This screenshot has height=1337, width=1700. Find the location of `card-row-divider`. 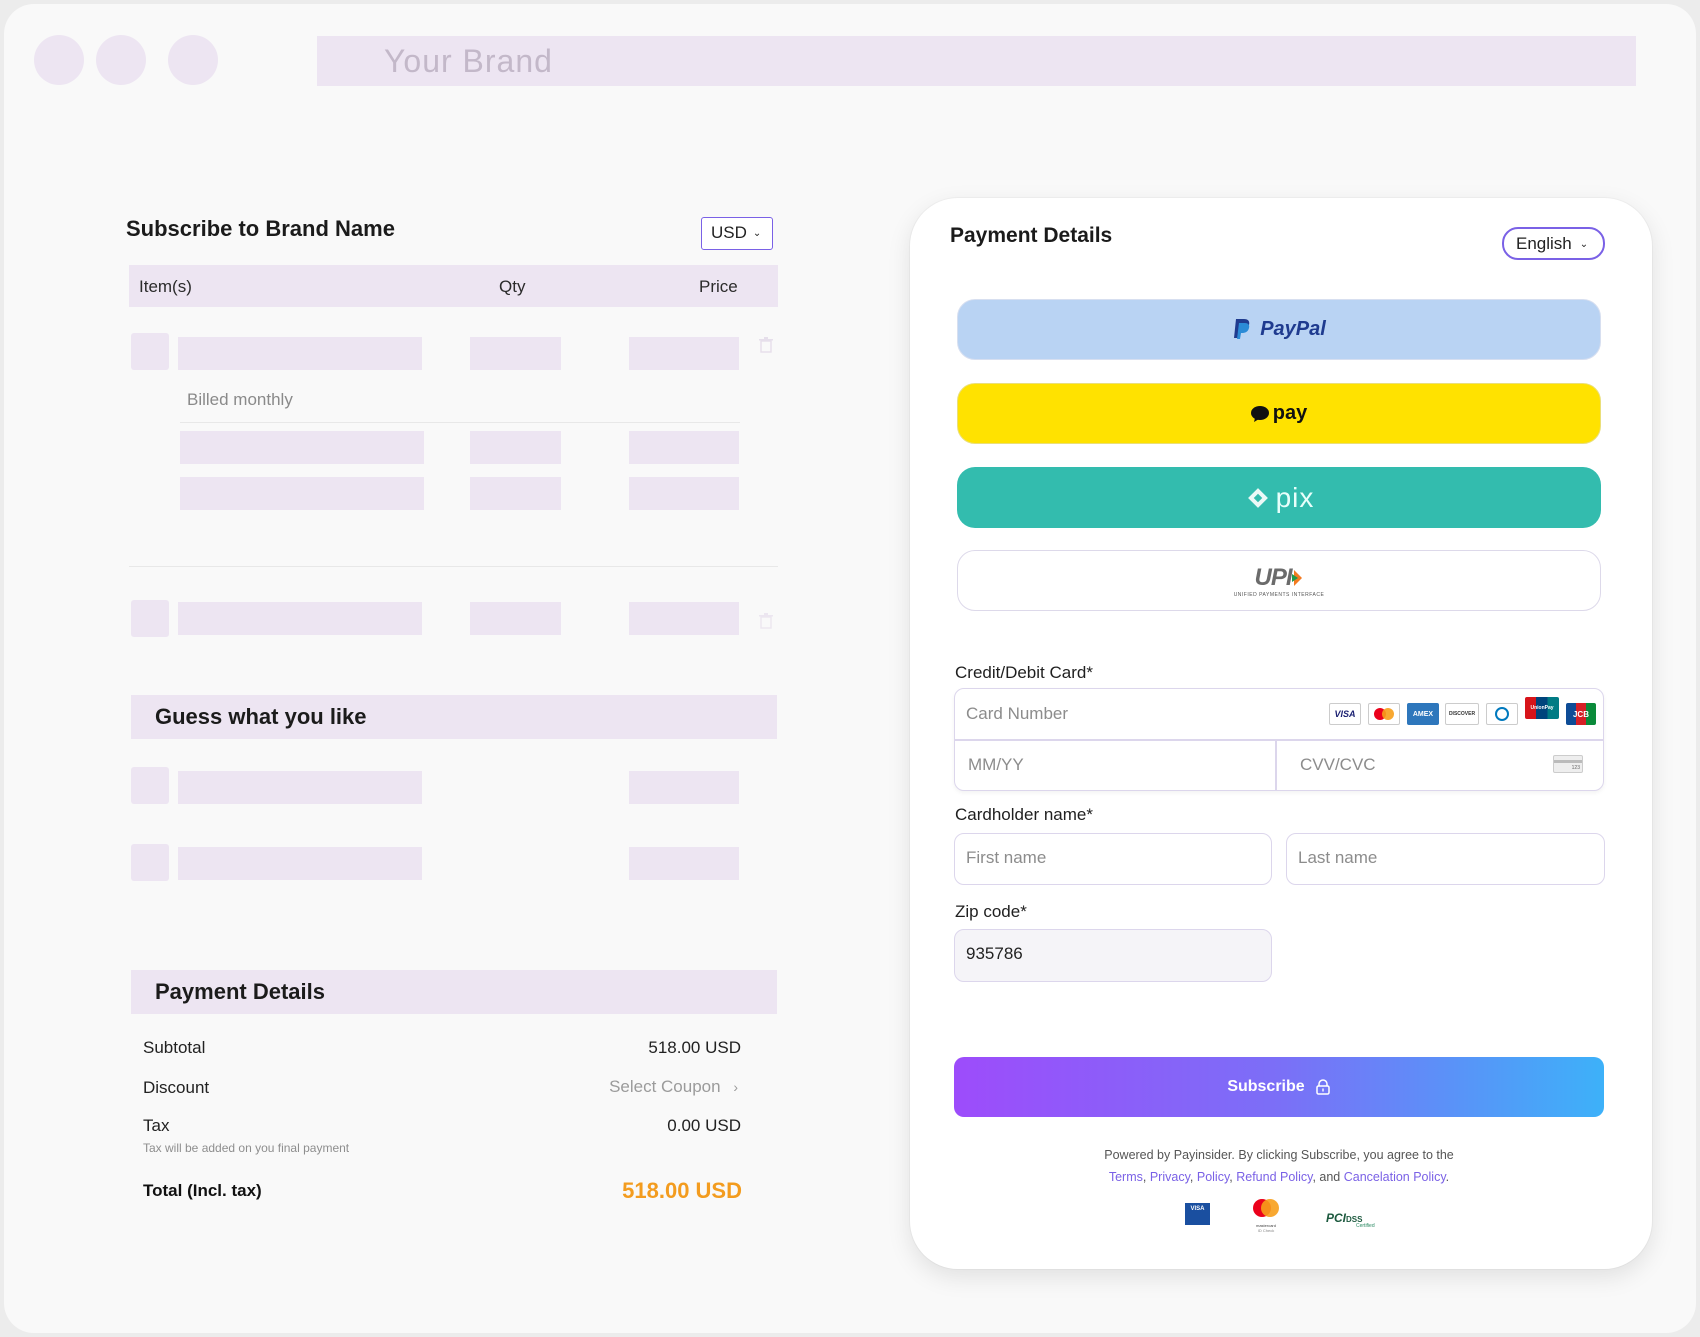

card-row-divider is located at coordinates (1279, 740).